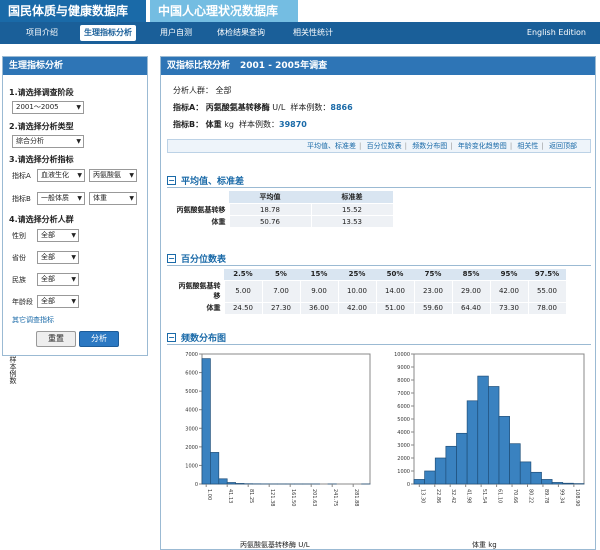 The height and width of the screenshot is (550, 600). I want to click on percentile-value: 78.00, so click(547, 308).